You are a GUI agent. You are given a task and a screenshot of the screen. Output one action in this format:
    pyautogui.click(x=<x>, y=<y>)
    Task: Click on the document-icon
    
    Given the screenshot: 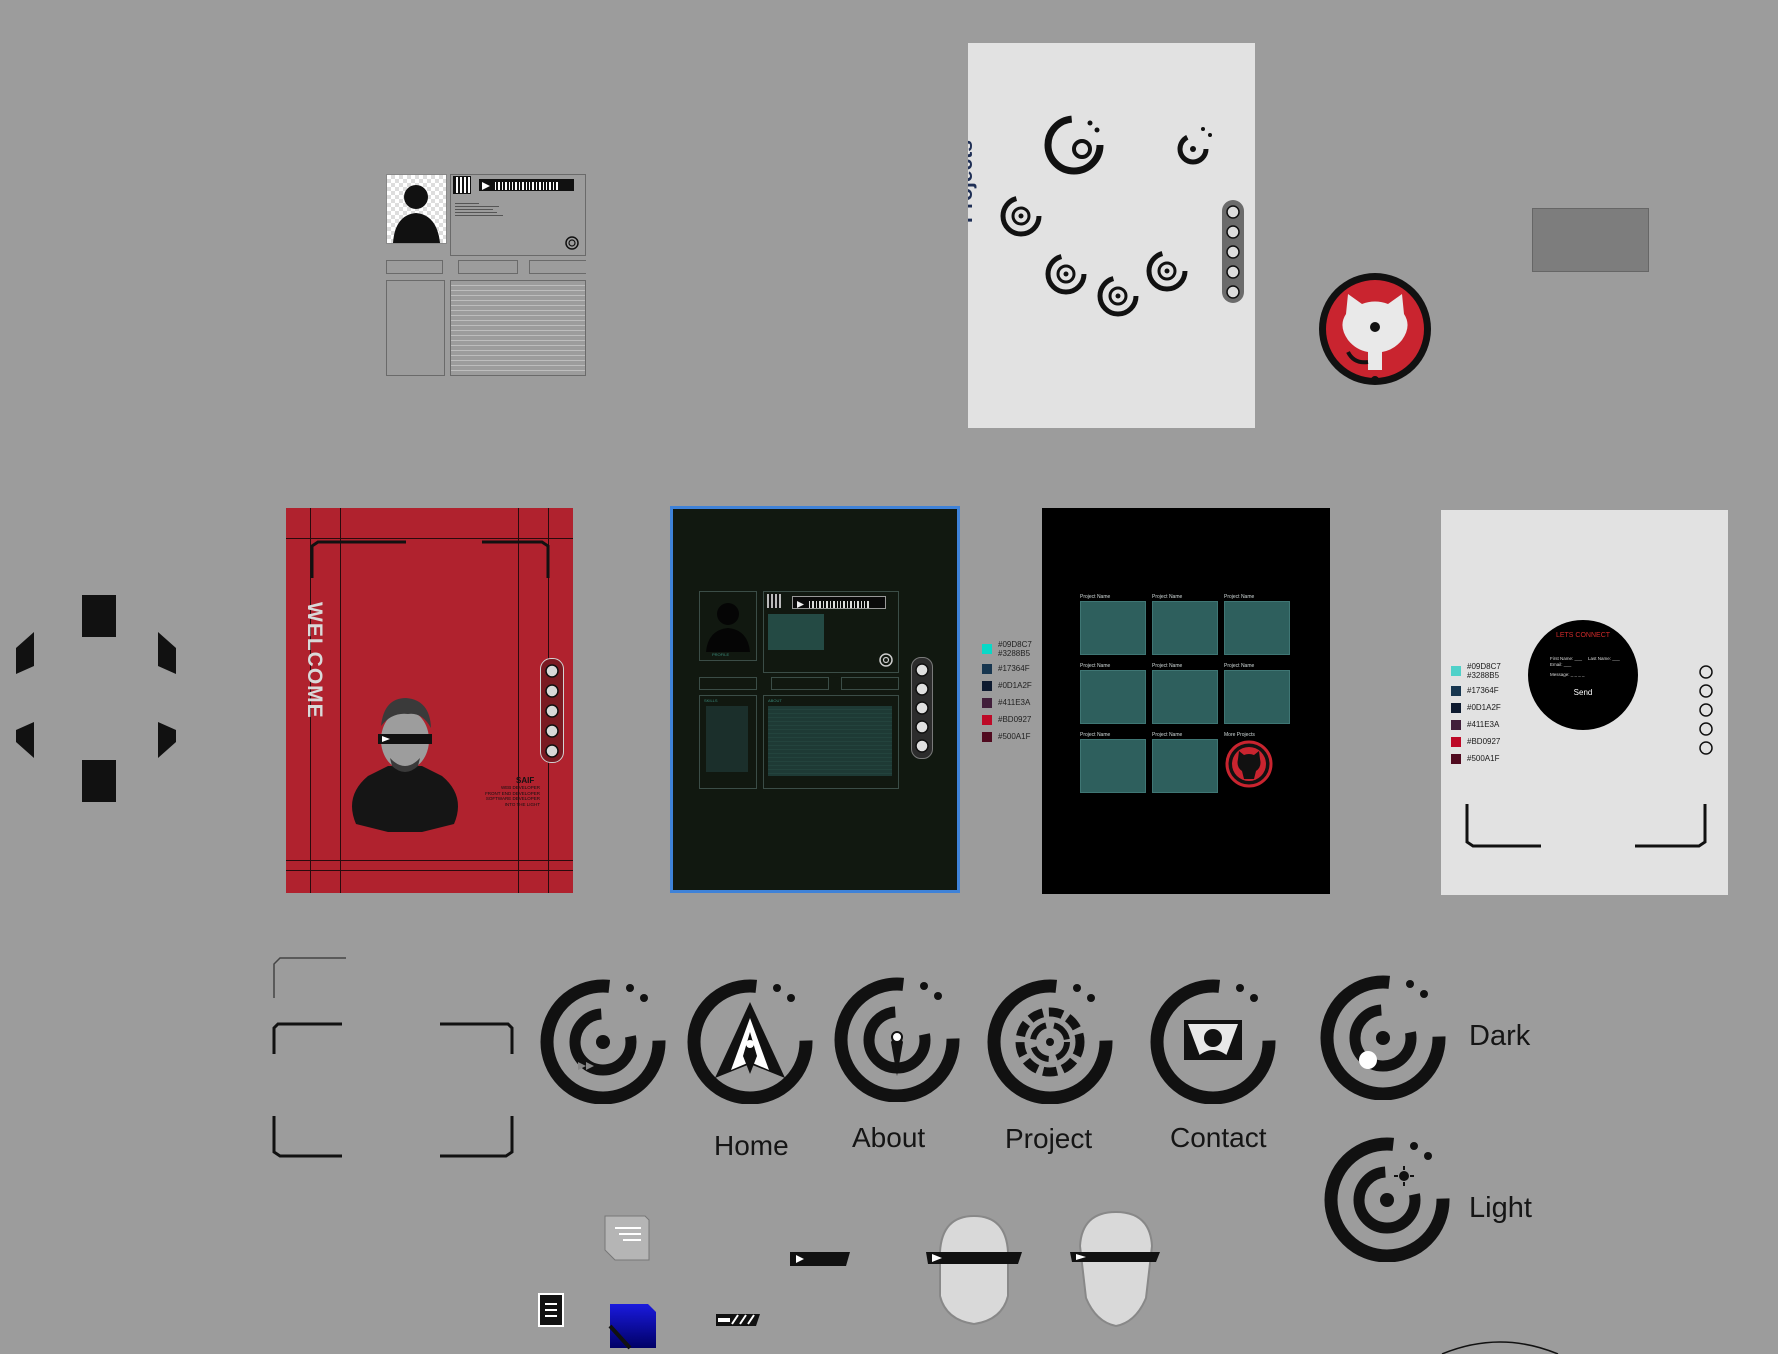 What is the action you would take?
    pyautogui.click(x=552, y=1310)
    